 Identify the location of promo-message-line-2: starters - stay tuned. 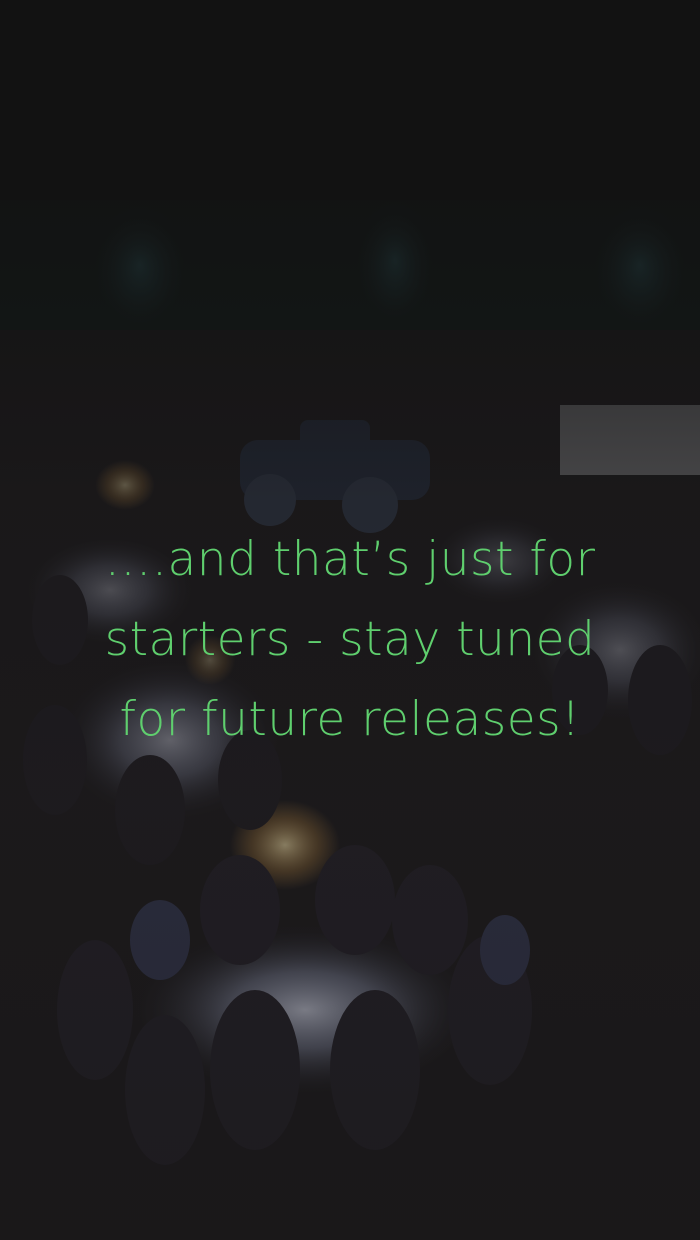
(350, 639).